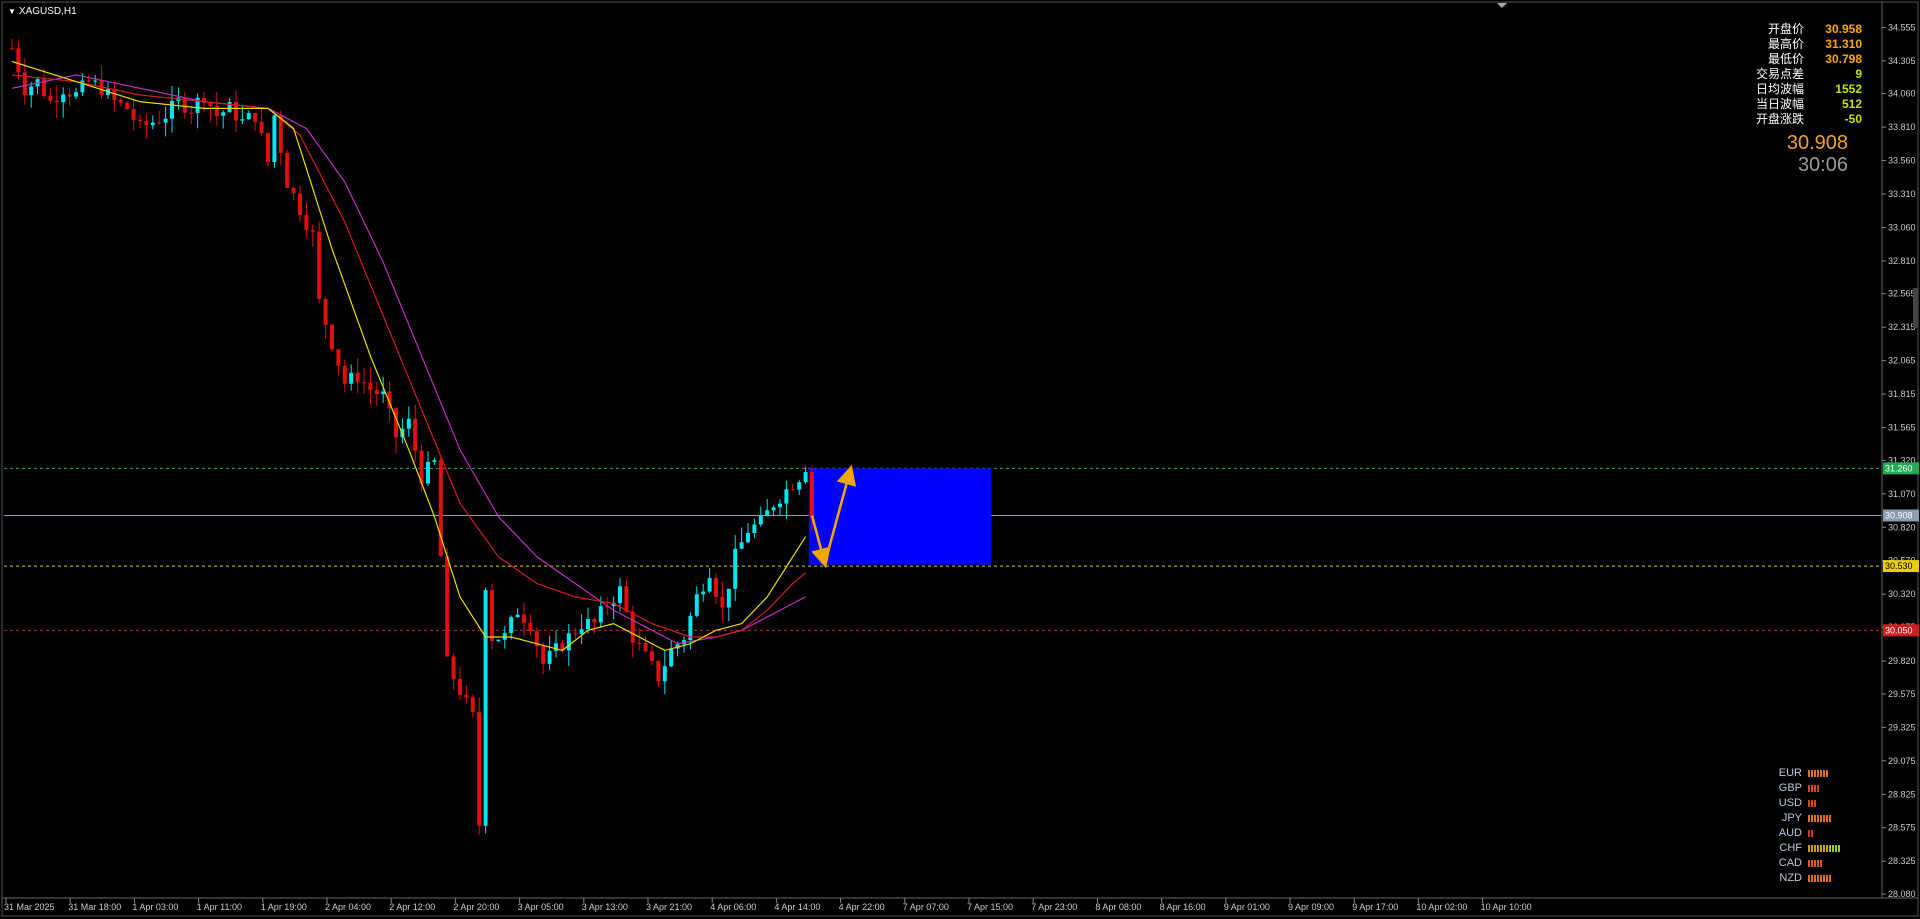 The image size is (1920, 919). I want to click on price-tick-label: 32.065, so click(1902, 361).